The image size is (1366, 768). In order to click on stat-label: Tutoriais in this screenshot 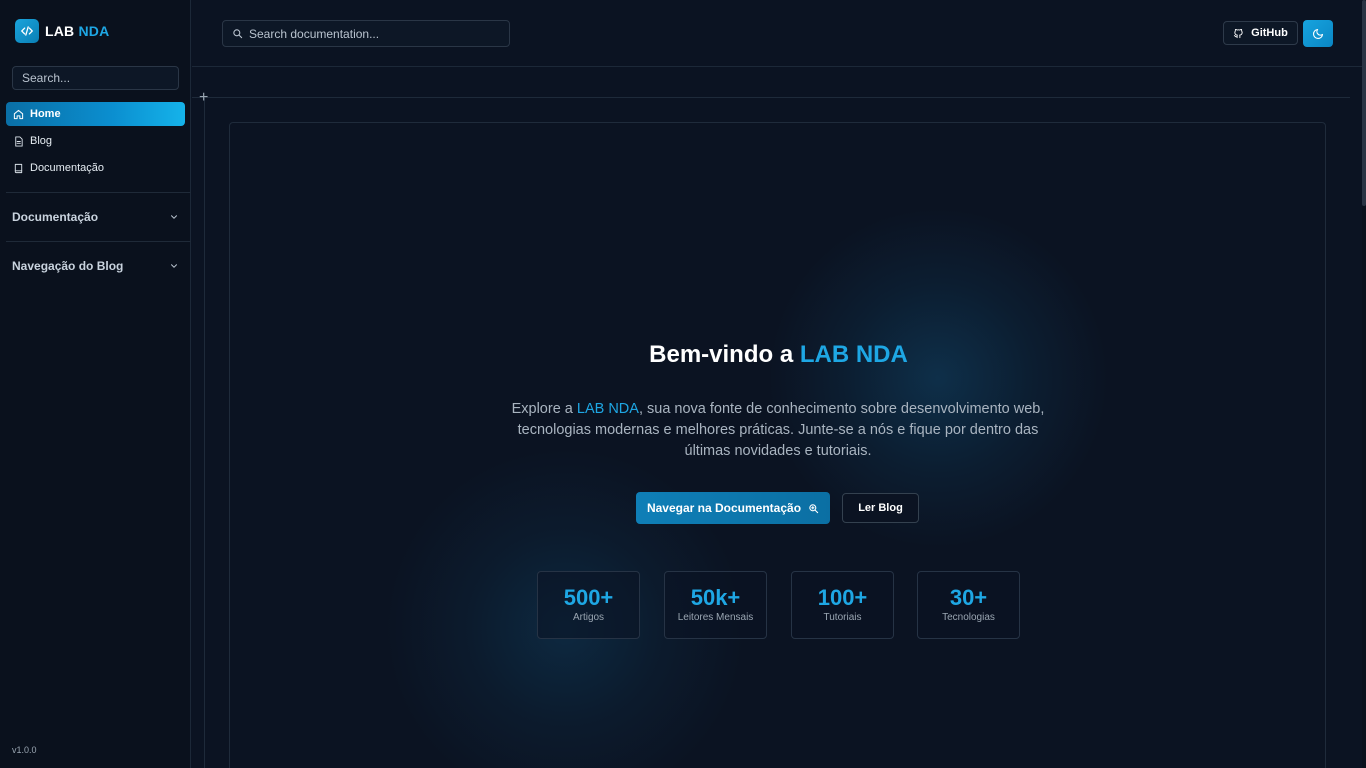, I will do `click(842, 617)`.